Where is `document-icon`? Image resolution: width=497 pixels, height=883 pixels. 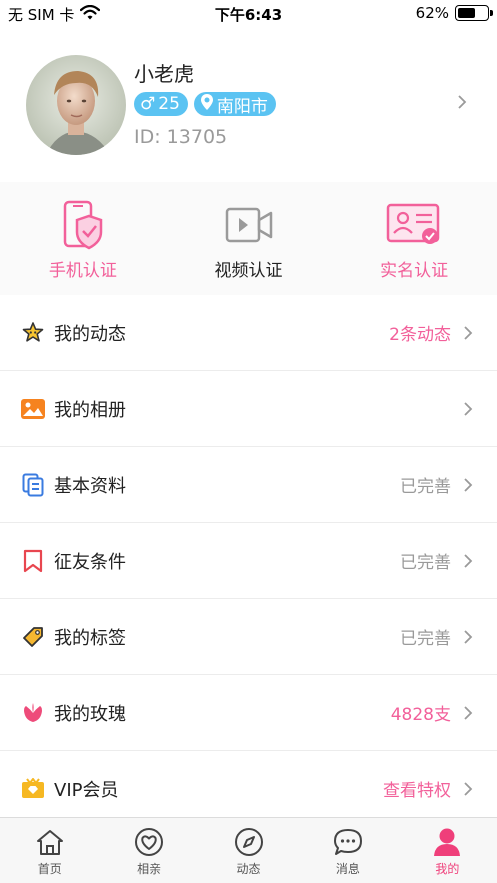 document-icon is located at coordinates (33, 485).